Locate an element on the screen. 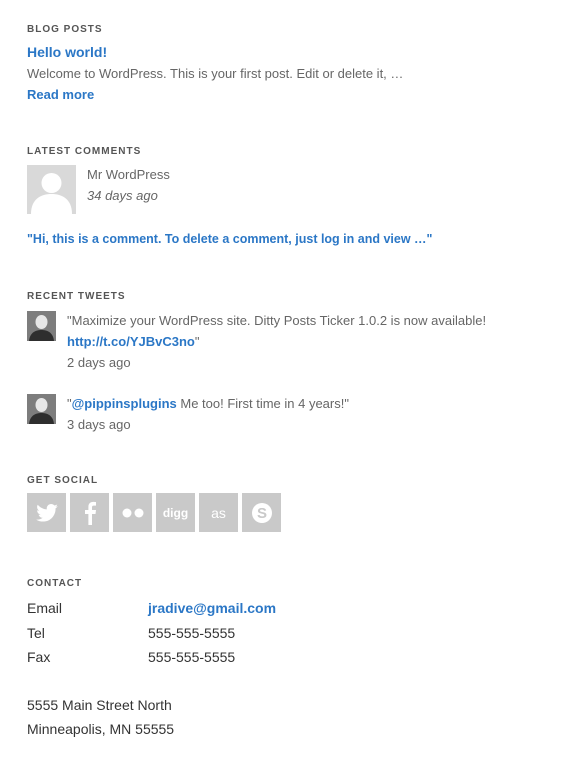 This screenshot has height=762, width=575. digg-button: digg is located at coordinates (175, 512).